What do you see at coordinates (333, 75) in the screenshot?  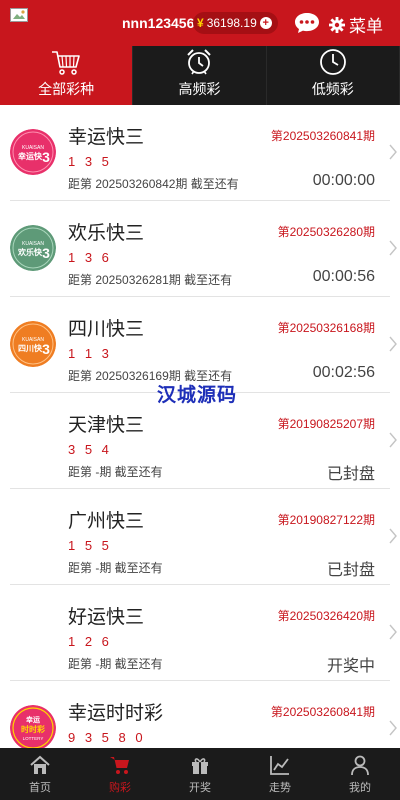 I see `tab-low-frequency: 低频彩` at bounding box center [333, 75].